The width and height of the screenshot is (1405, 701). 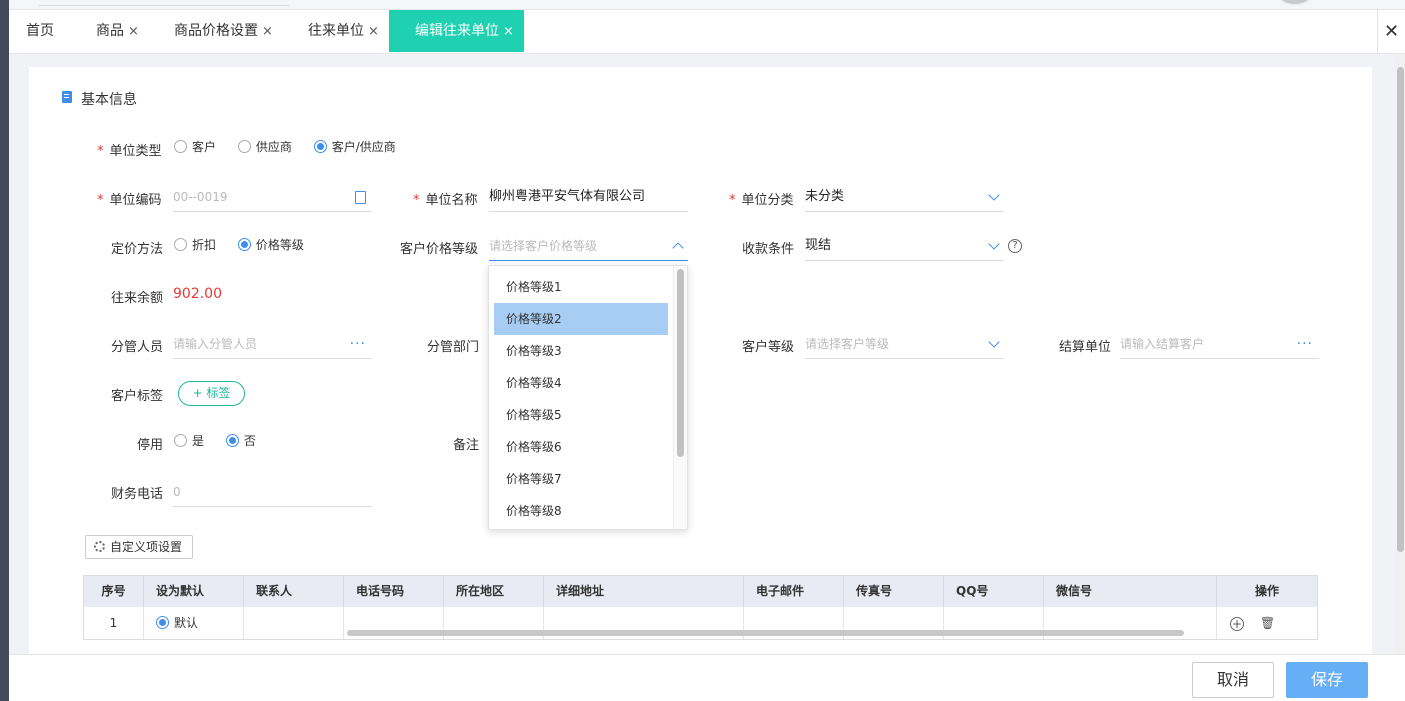 I want to click on radio-price-level: 价格等级, so click(x=270, y=245).